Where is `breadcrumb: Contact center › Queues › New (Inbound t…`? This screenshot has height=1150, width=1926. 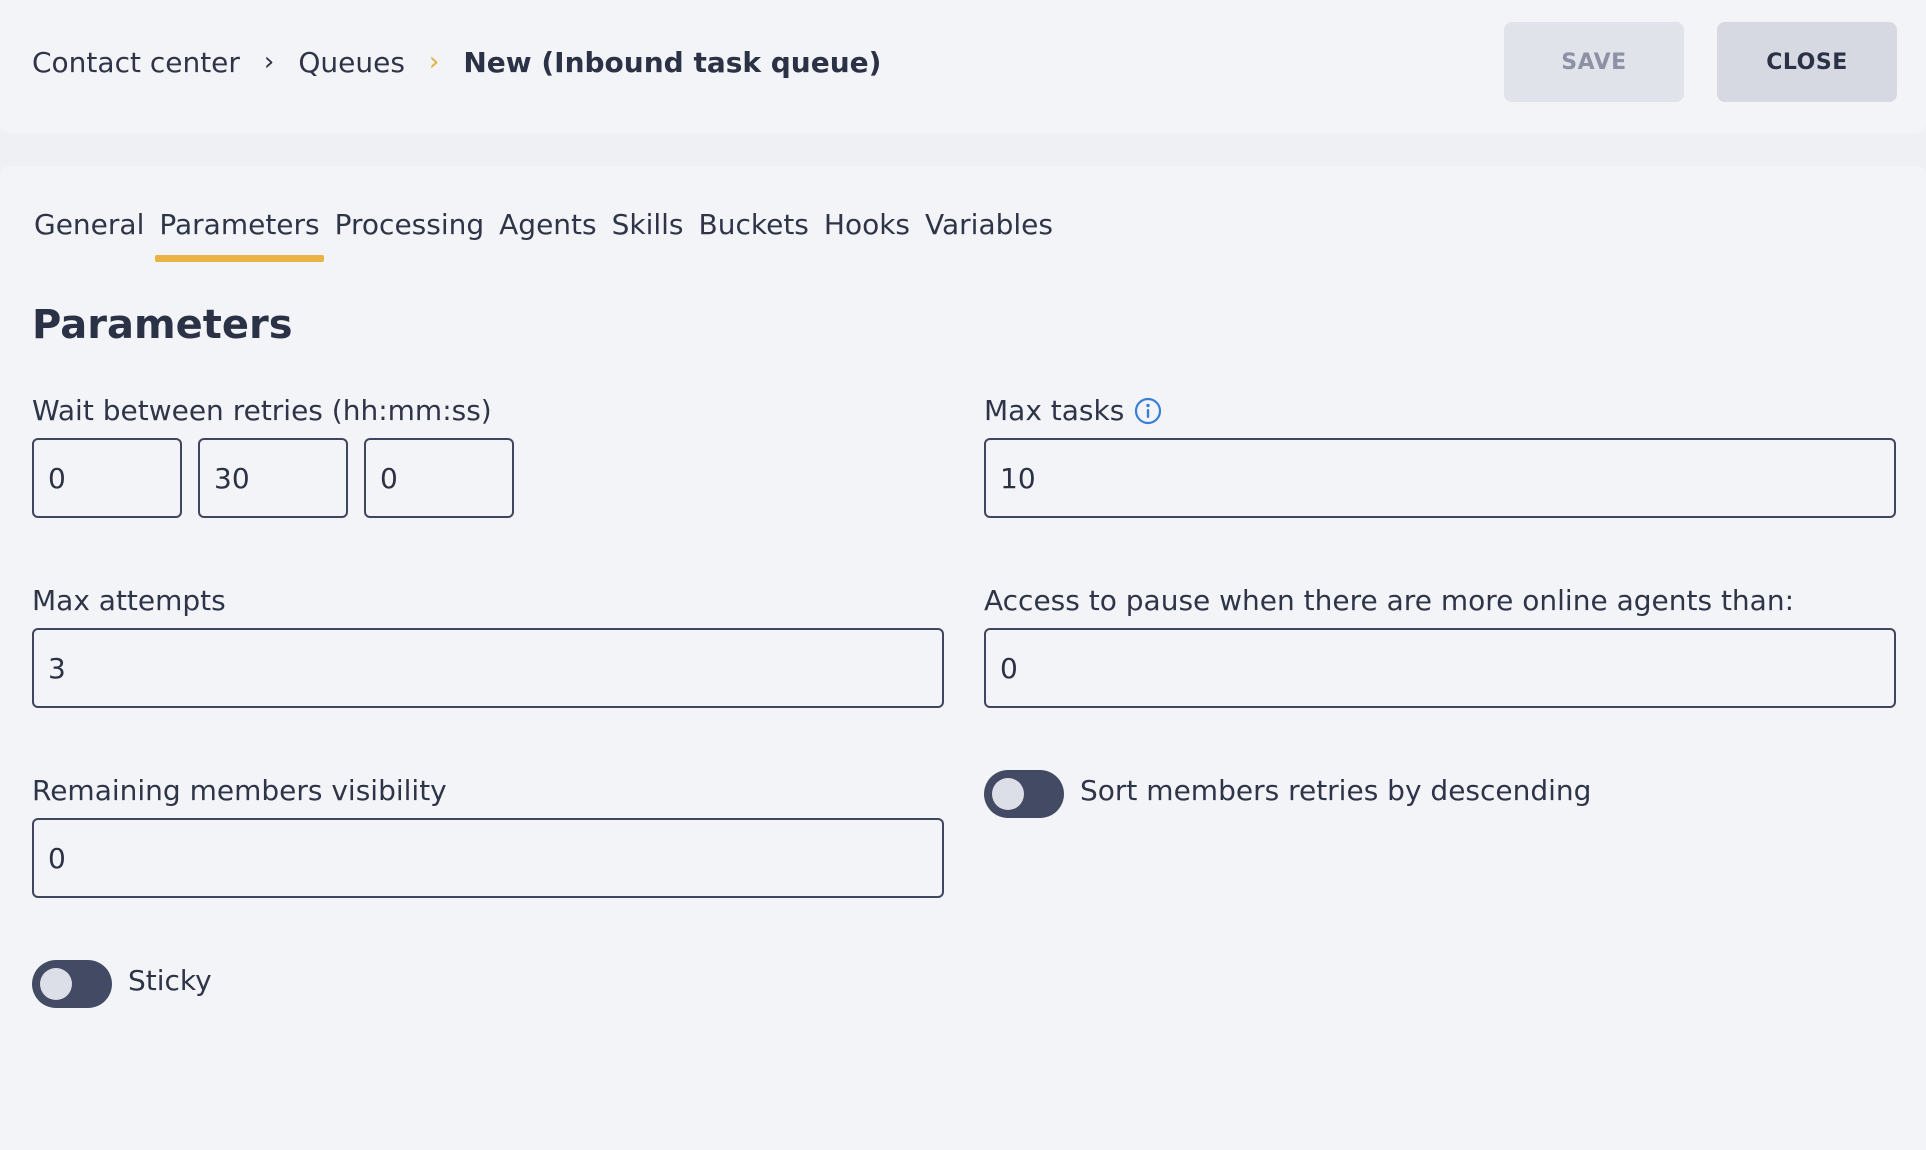
breadcrumb: Contact center › Queues › New (Inbound t… is located at coordinates (456, 62).